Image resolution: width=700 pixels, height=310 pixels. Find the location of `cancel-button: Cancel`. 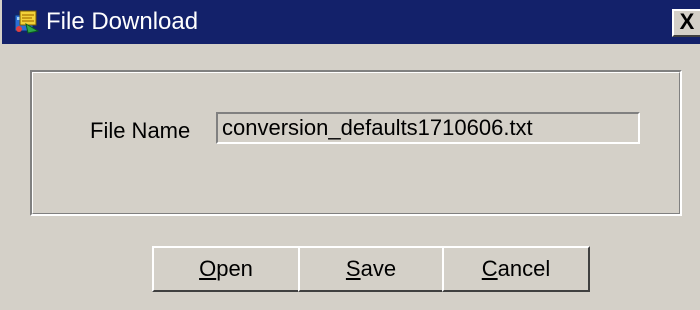

cancel-button: Cancel is located at coordinates (516, 269).